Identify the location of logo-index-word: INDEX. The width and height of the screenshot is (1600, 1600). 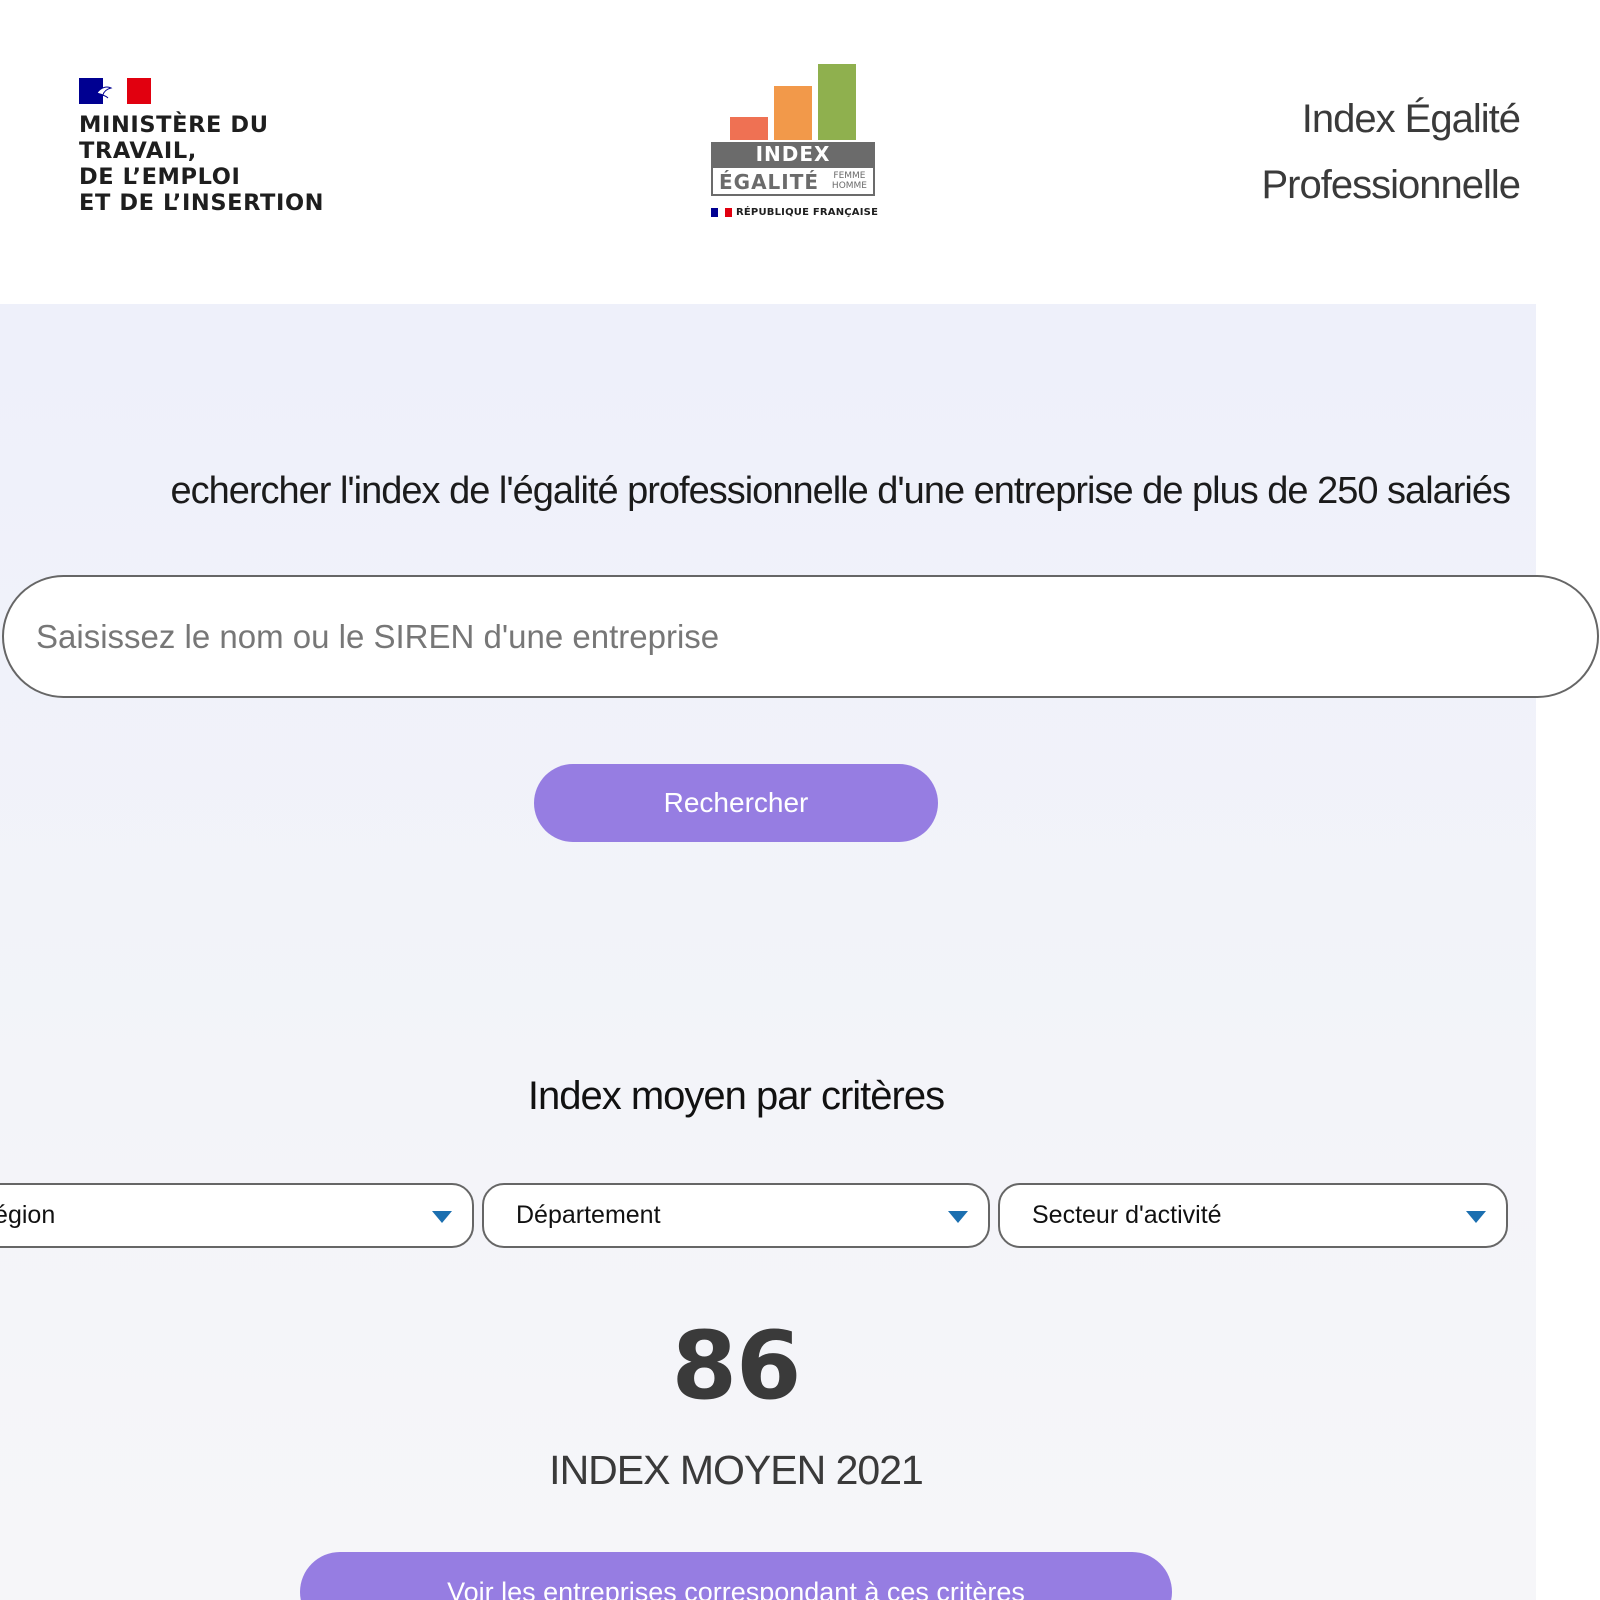
(793, 154).